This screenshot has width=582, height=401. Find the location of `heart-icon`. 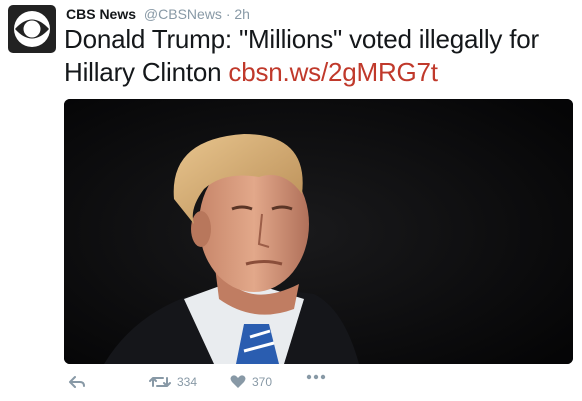

heart-icon is located at coordinates (238, 381).